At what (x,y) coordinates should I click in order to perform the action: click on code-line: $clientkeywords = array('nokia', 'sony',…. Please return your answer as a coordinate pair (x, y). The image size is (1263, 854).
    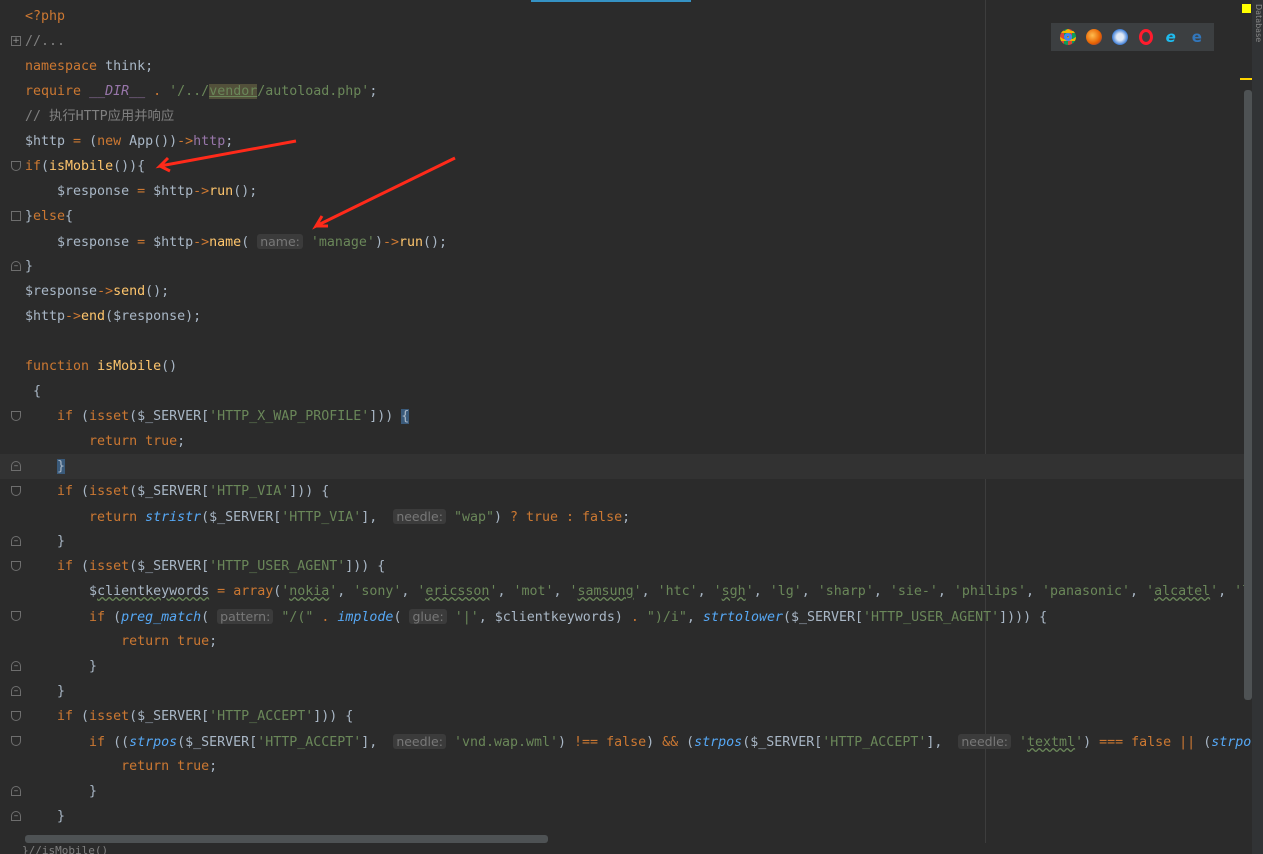
    Looking at the image, I should click on (626, 591).